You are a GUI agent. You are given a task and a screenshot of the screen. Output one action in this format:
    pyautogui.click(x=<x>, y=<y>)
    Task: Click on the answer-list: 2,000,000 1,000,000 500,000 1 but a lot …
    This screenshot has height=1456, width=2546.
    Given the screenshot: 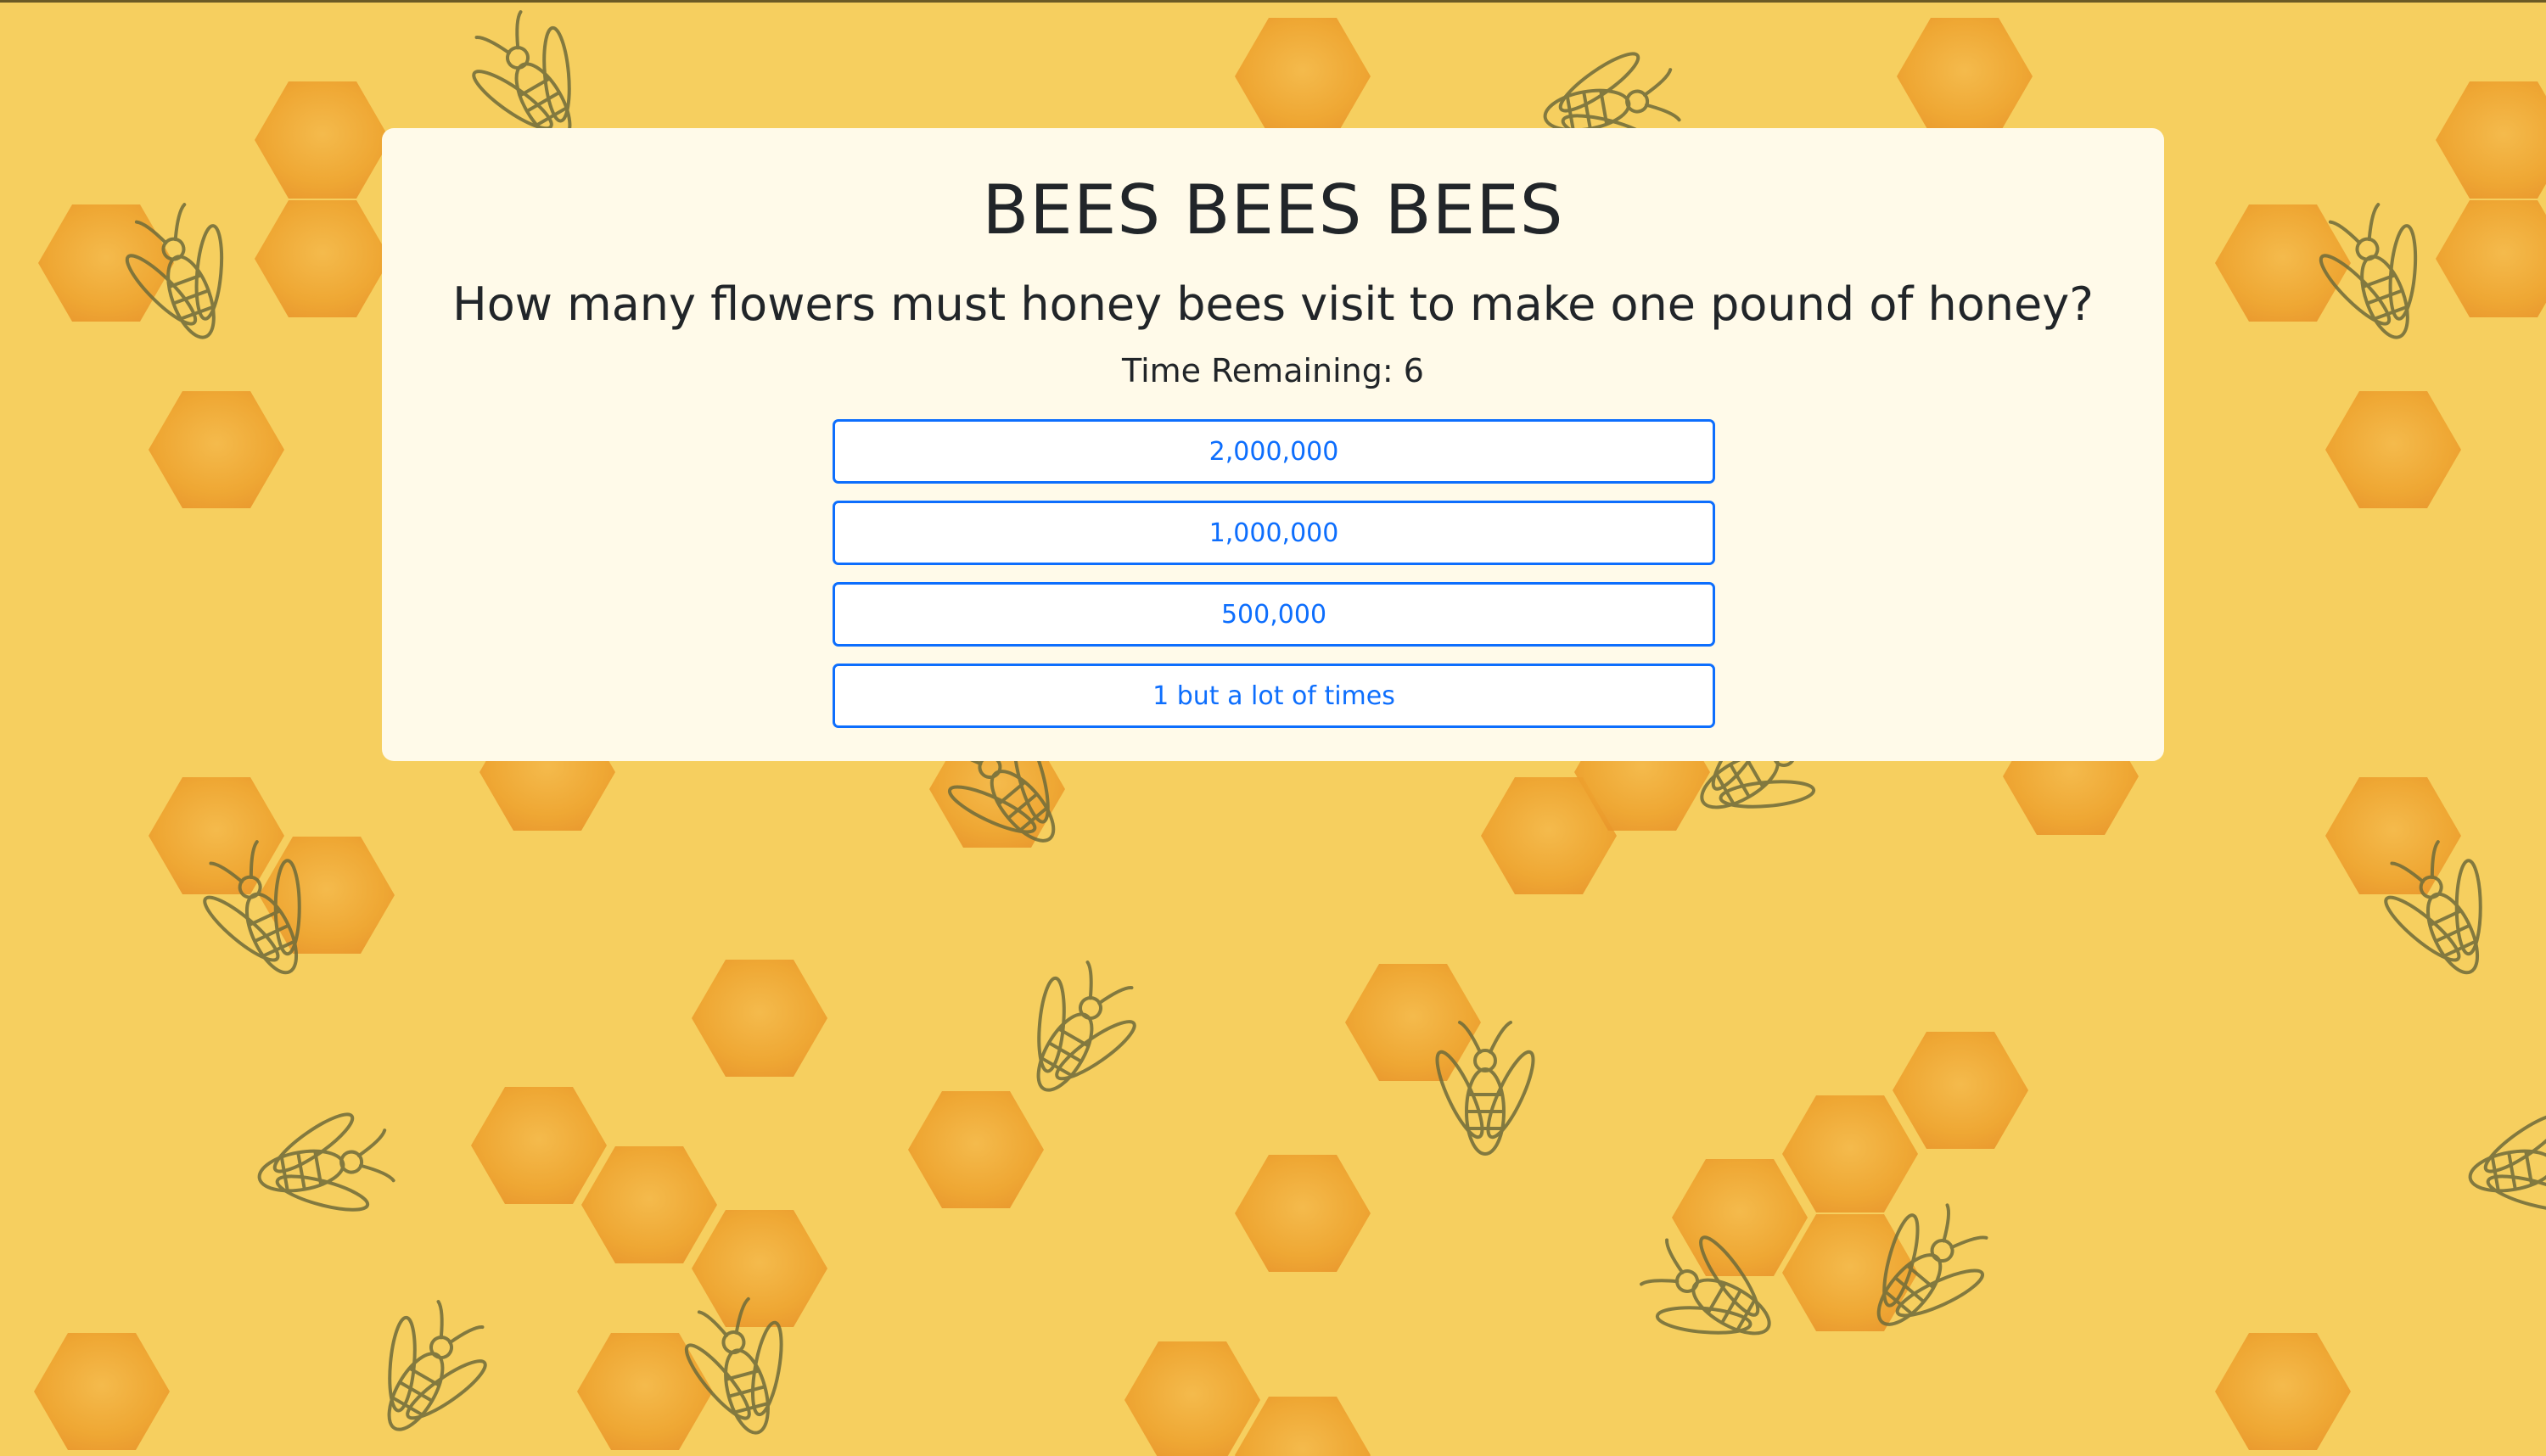 What is the action you would take?
    pyautogui.click(x=1274, y=582)
    